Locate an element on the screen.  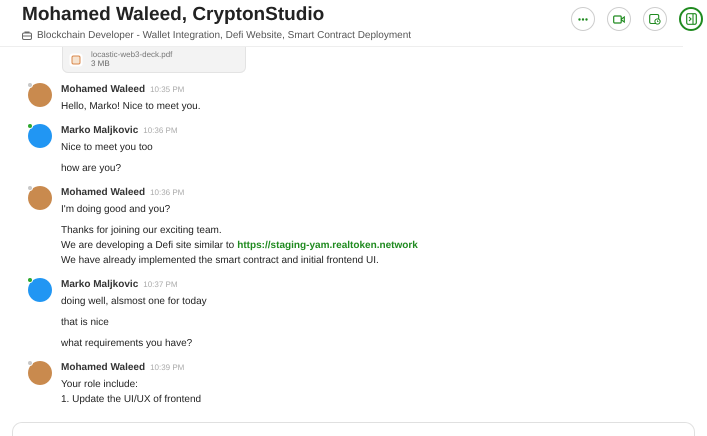
chat-subtitle: Blockchain Developer - Wallet Integration, Defi Website, Smart Contract Deployment is located at coordinates (224, 36).